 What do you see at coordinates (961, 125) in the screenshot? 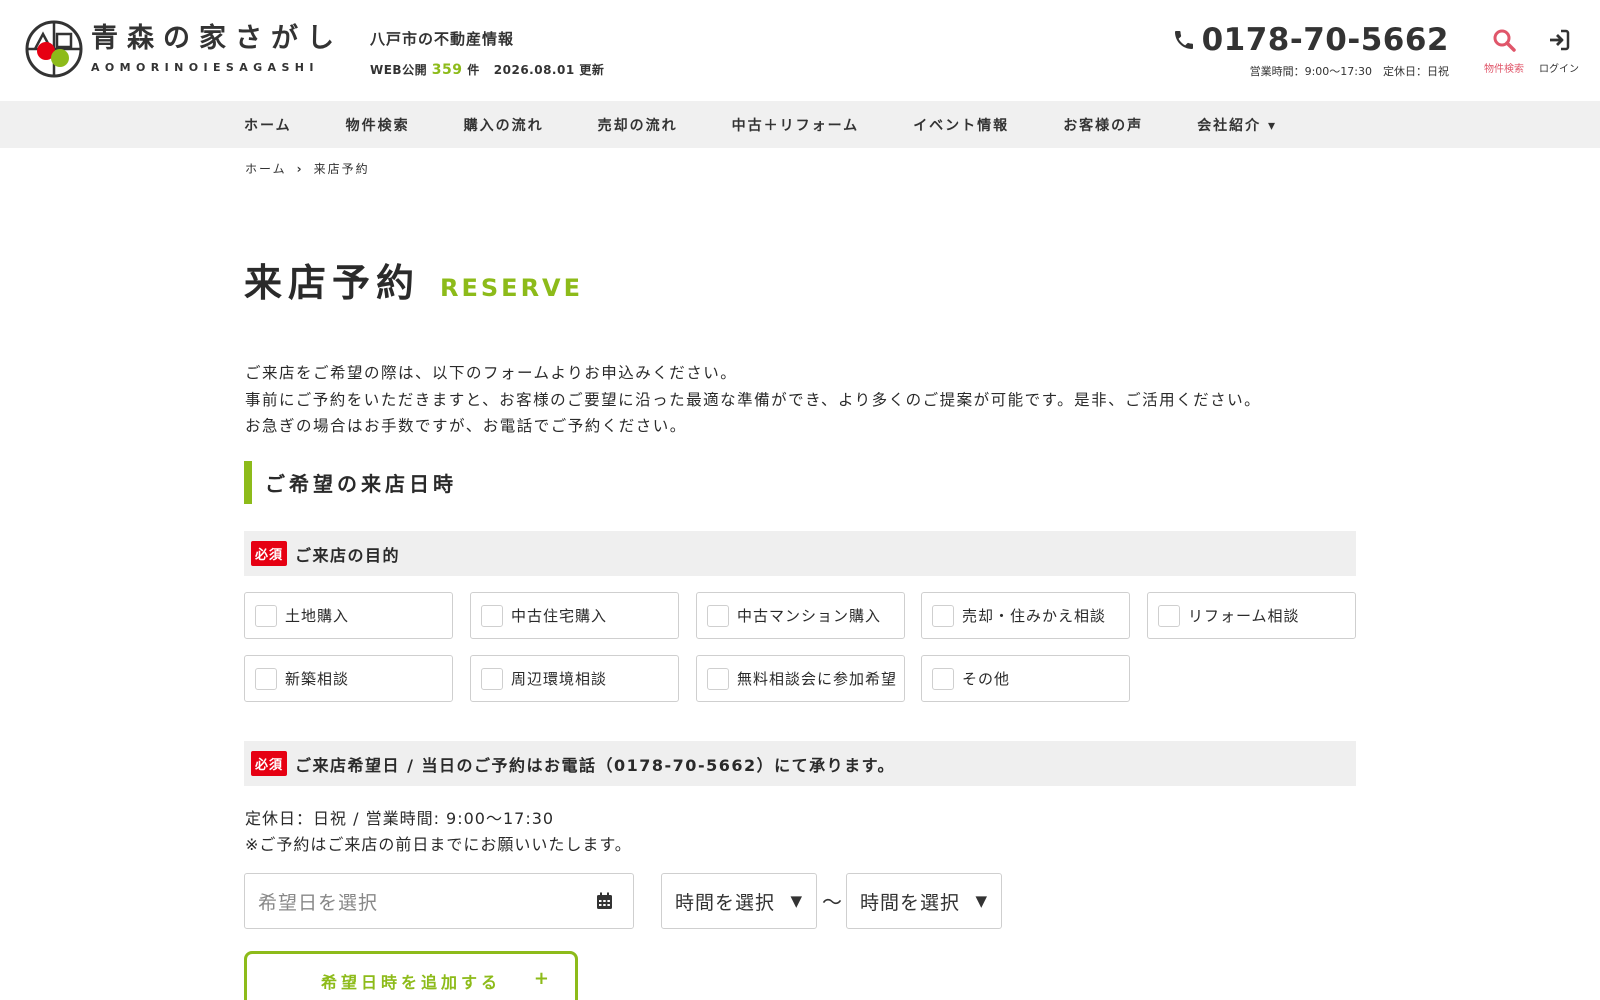
I see `nav-item-events: イベント情報` at bounding box center [961, 125].